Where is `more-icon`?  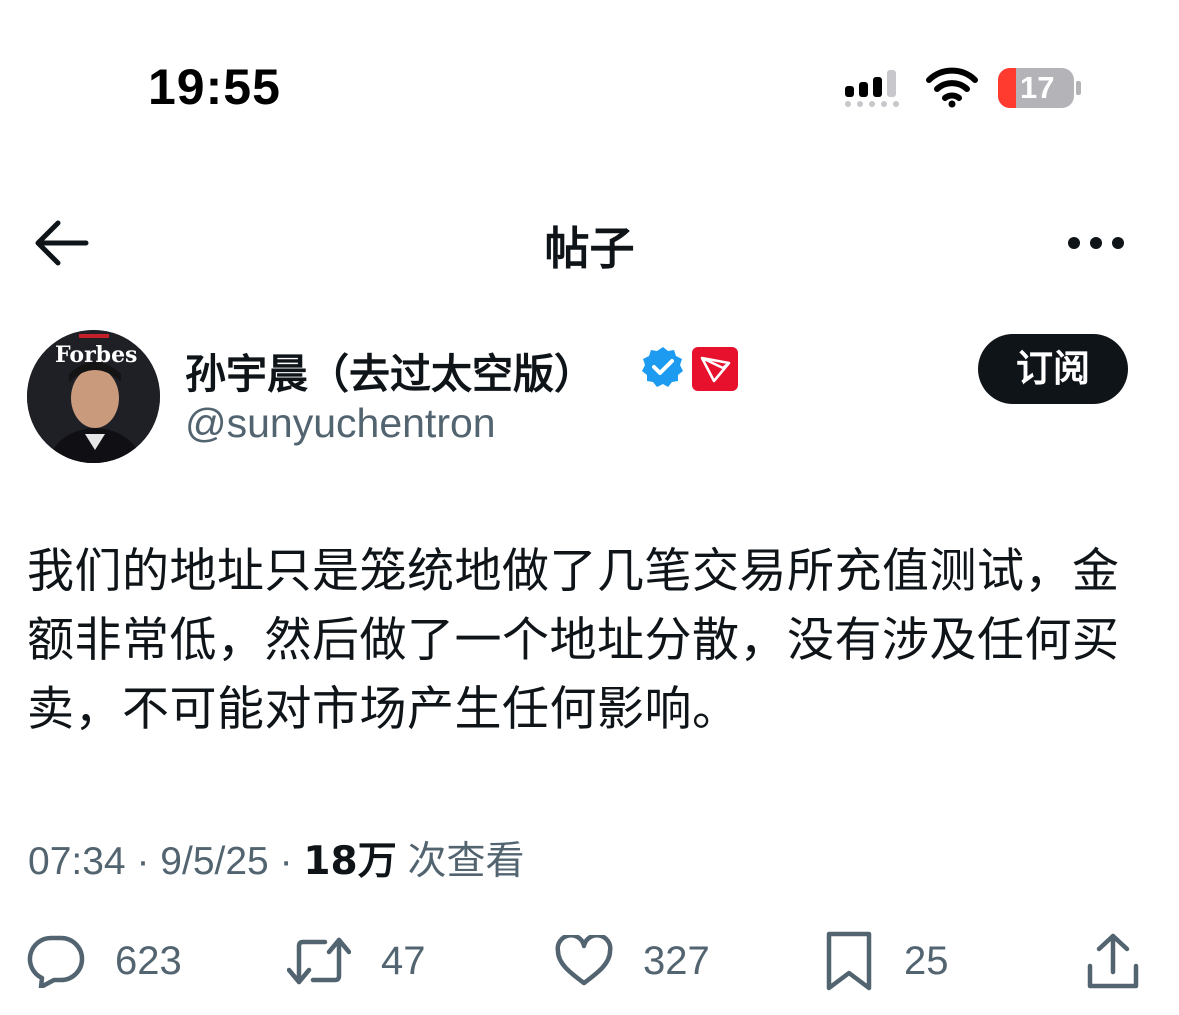 more-icon is located at coordinates (1096, 243).